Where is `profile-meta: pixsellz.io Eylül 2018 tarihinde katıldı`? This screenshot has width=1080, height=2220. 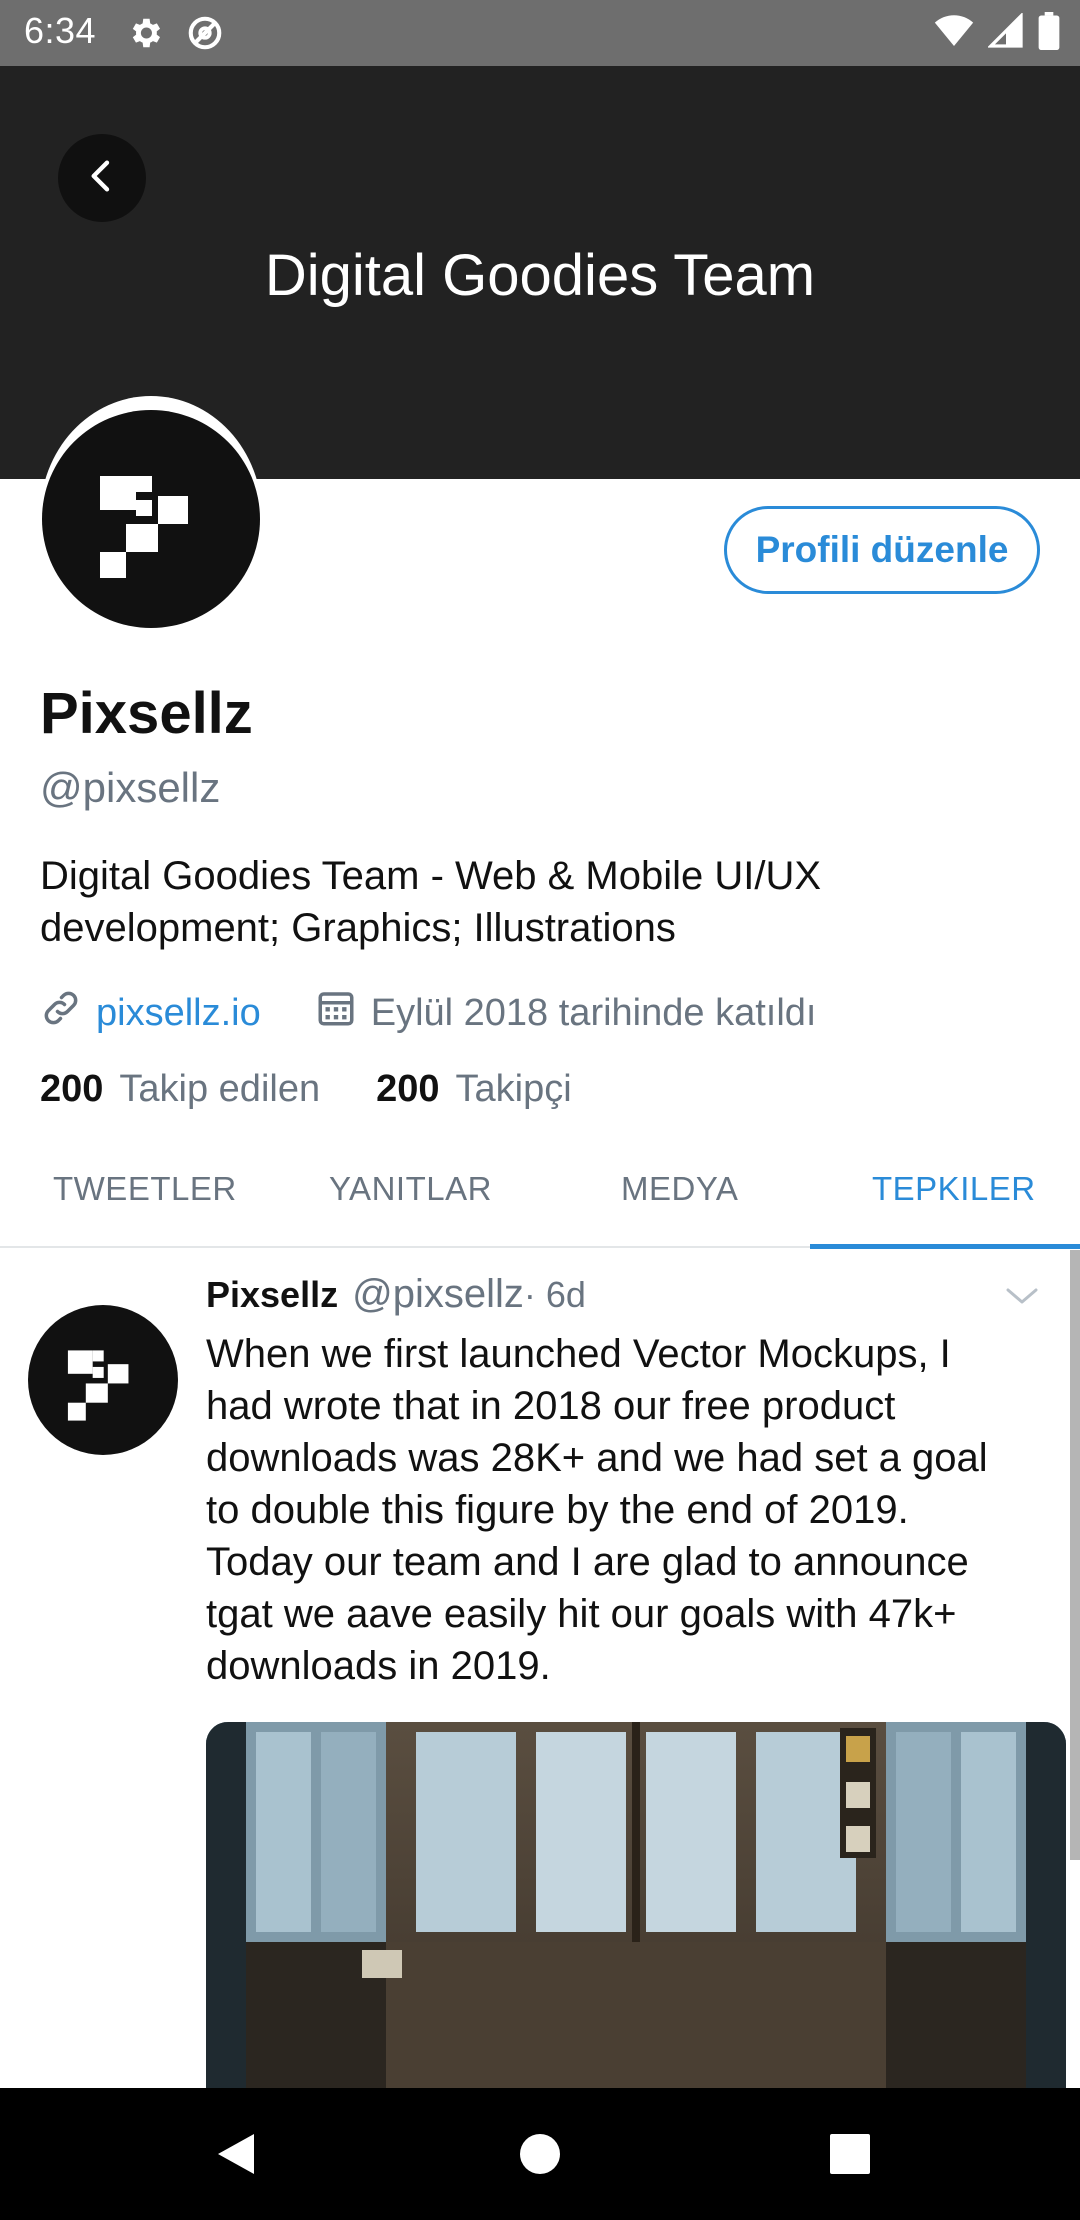 profile-meta: pixsellz.io Eylül 2018 tarihinde katıldı is located at coordinates (428, 1013).